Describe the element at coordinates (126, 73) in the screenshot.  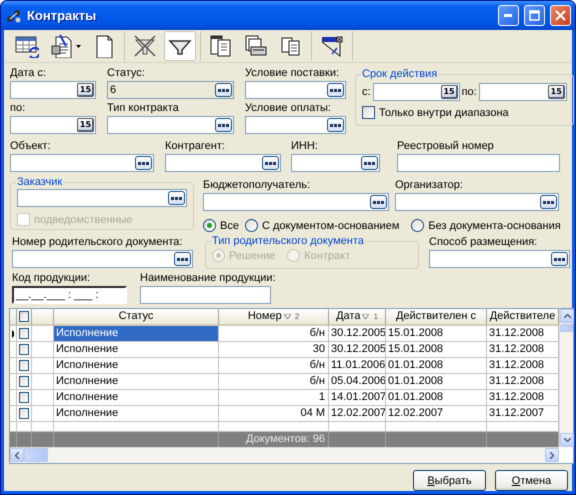
I see `field-label: Статус:` at that location.